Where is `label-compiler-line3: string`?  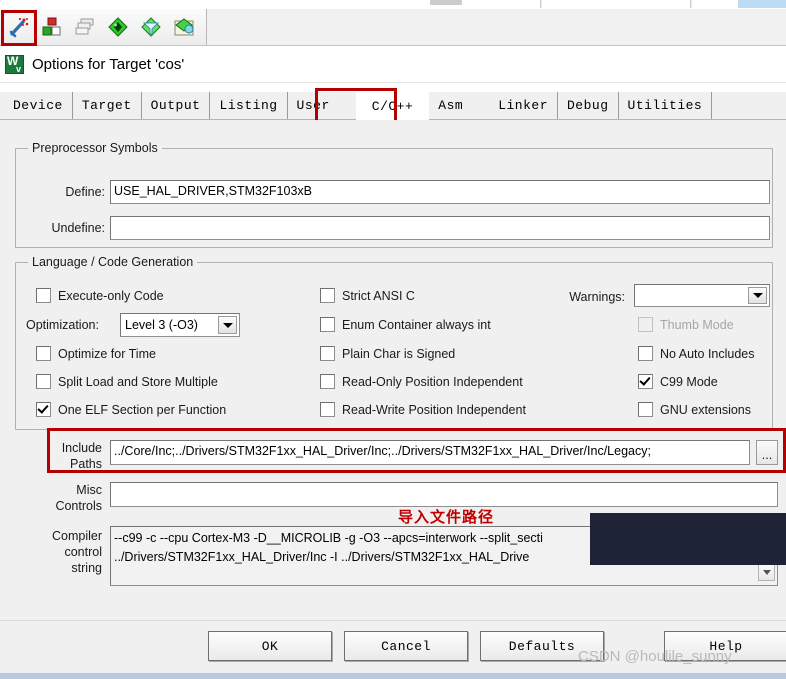 label-compiler-line3: string is located at coordinates (86, 568).